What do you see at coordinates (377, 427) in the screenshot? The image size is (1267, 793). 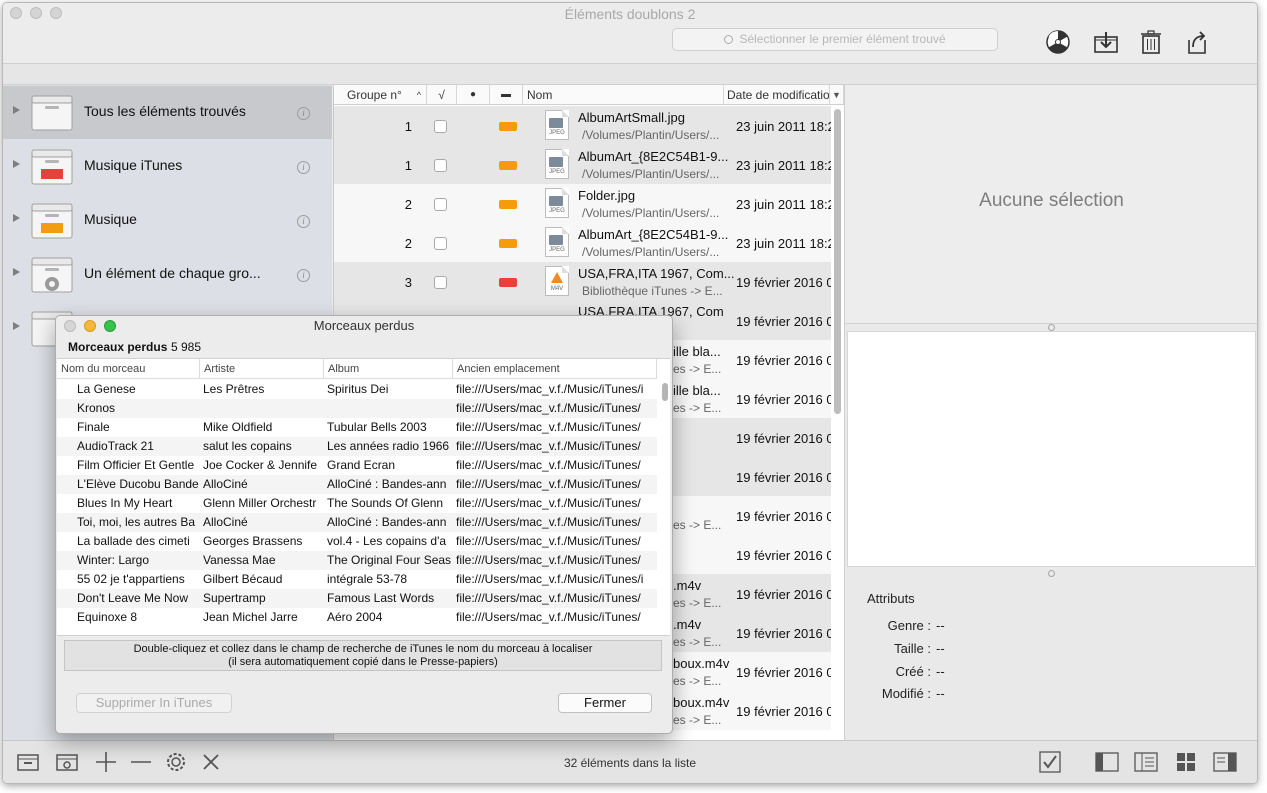 I see `album-cell: Tubular Bells 2003` at bounding box center [377, 427].